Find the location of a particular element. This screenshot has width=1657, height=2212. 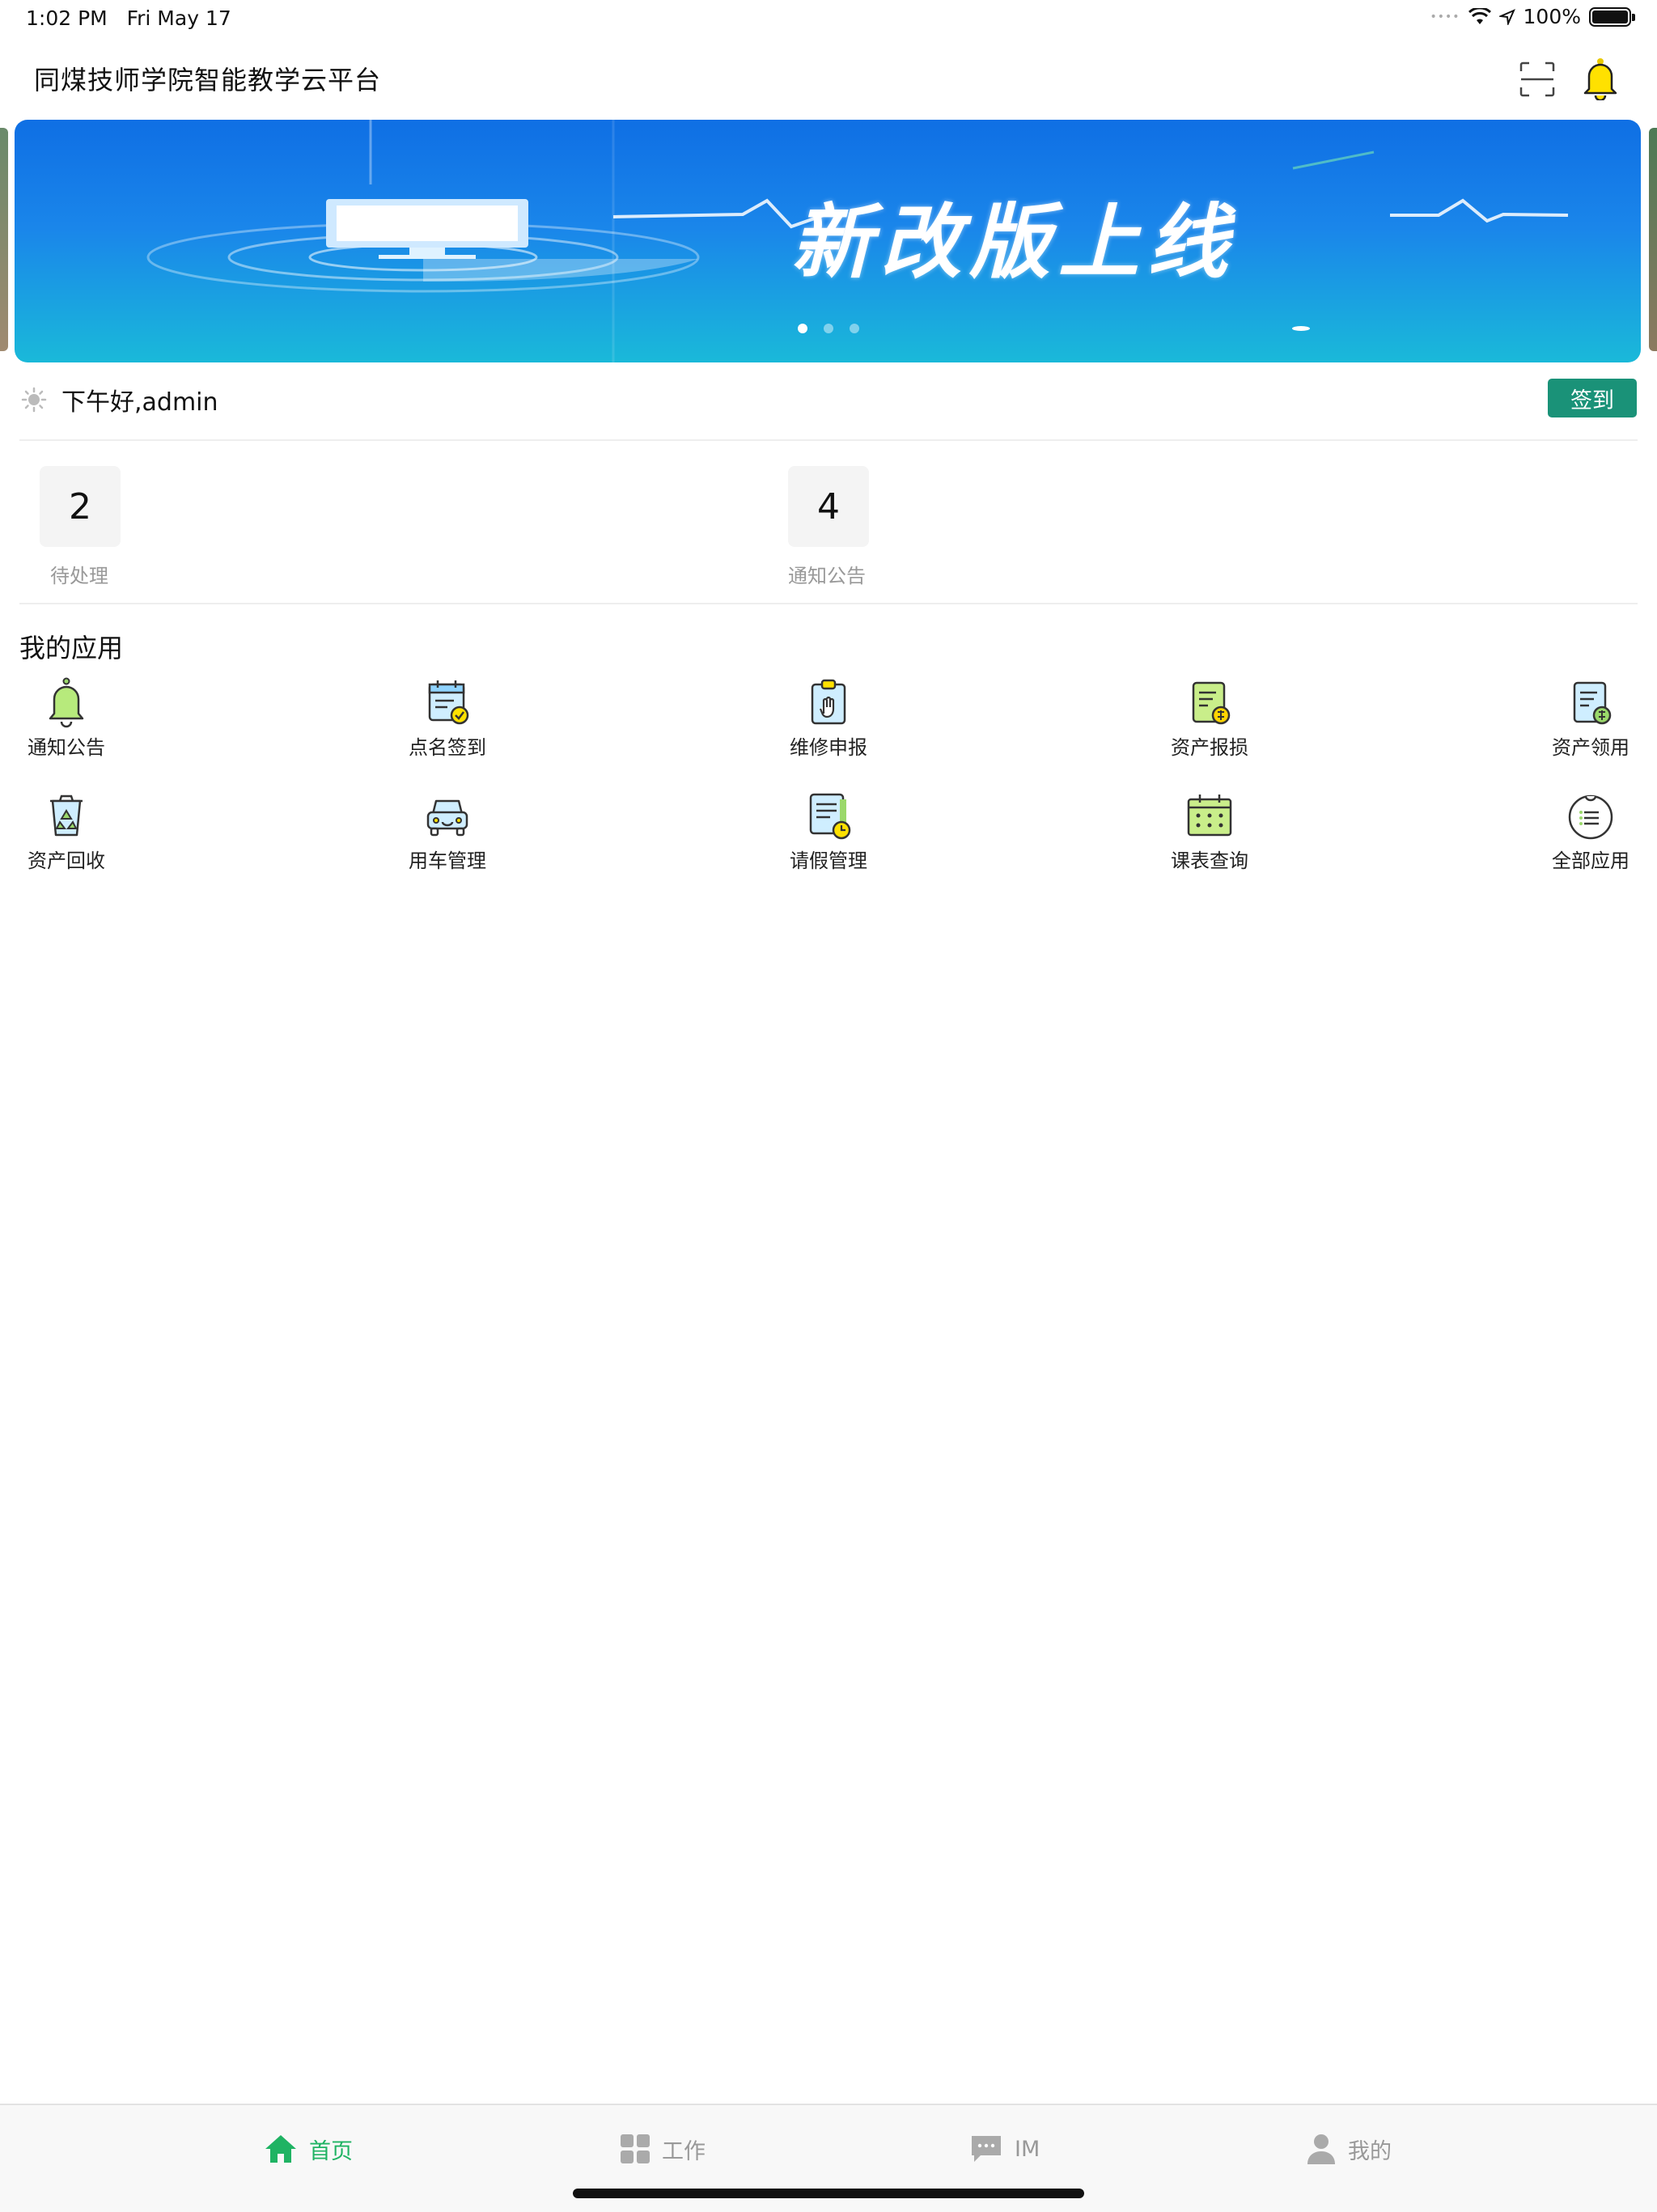

car-icon is located at coordinates (447, 818).